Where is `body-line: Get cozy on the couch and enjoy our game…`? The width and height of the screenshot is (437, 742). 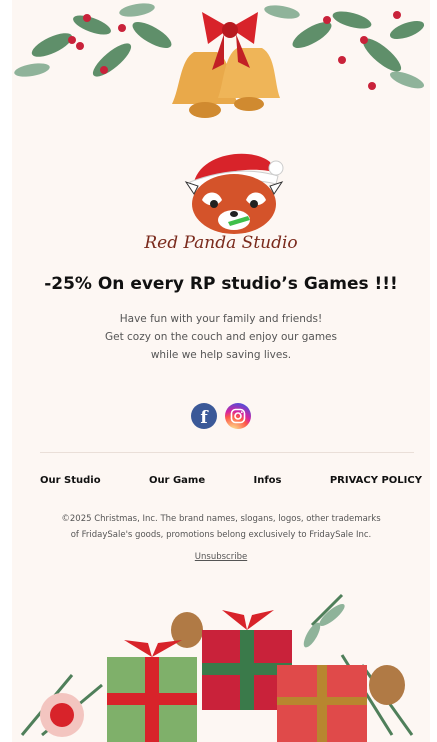
body-line: Get cozy on the couch and enjoy our game… is located at coordinates (220, 337).